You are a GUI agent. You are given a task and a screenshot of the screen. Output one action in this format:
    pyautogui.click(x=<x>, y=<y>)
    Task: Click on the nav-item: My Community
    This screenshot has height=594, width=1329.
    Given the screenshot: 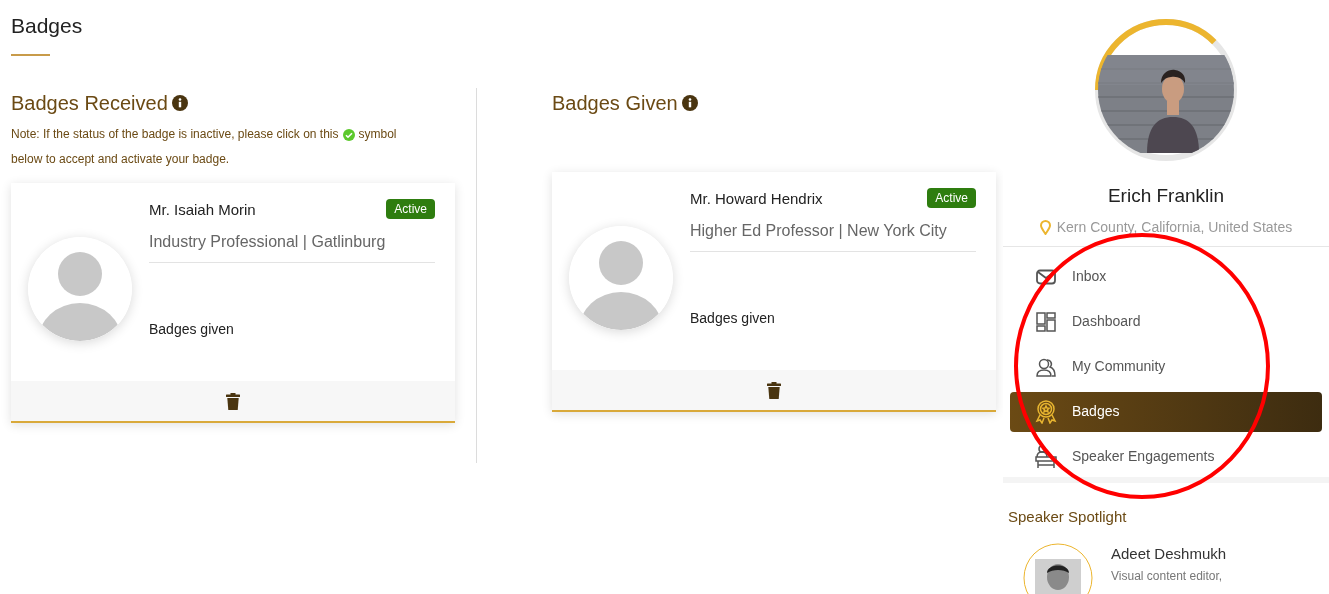 What is the action you would take?
    pyautogui.click(x=1166, y=366)
    